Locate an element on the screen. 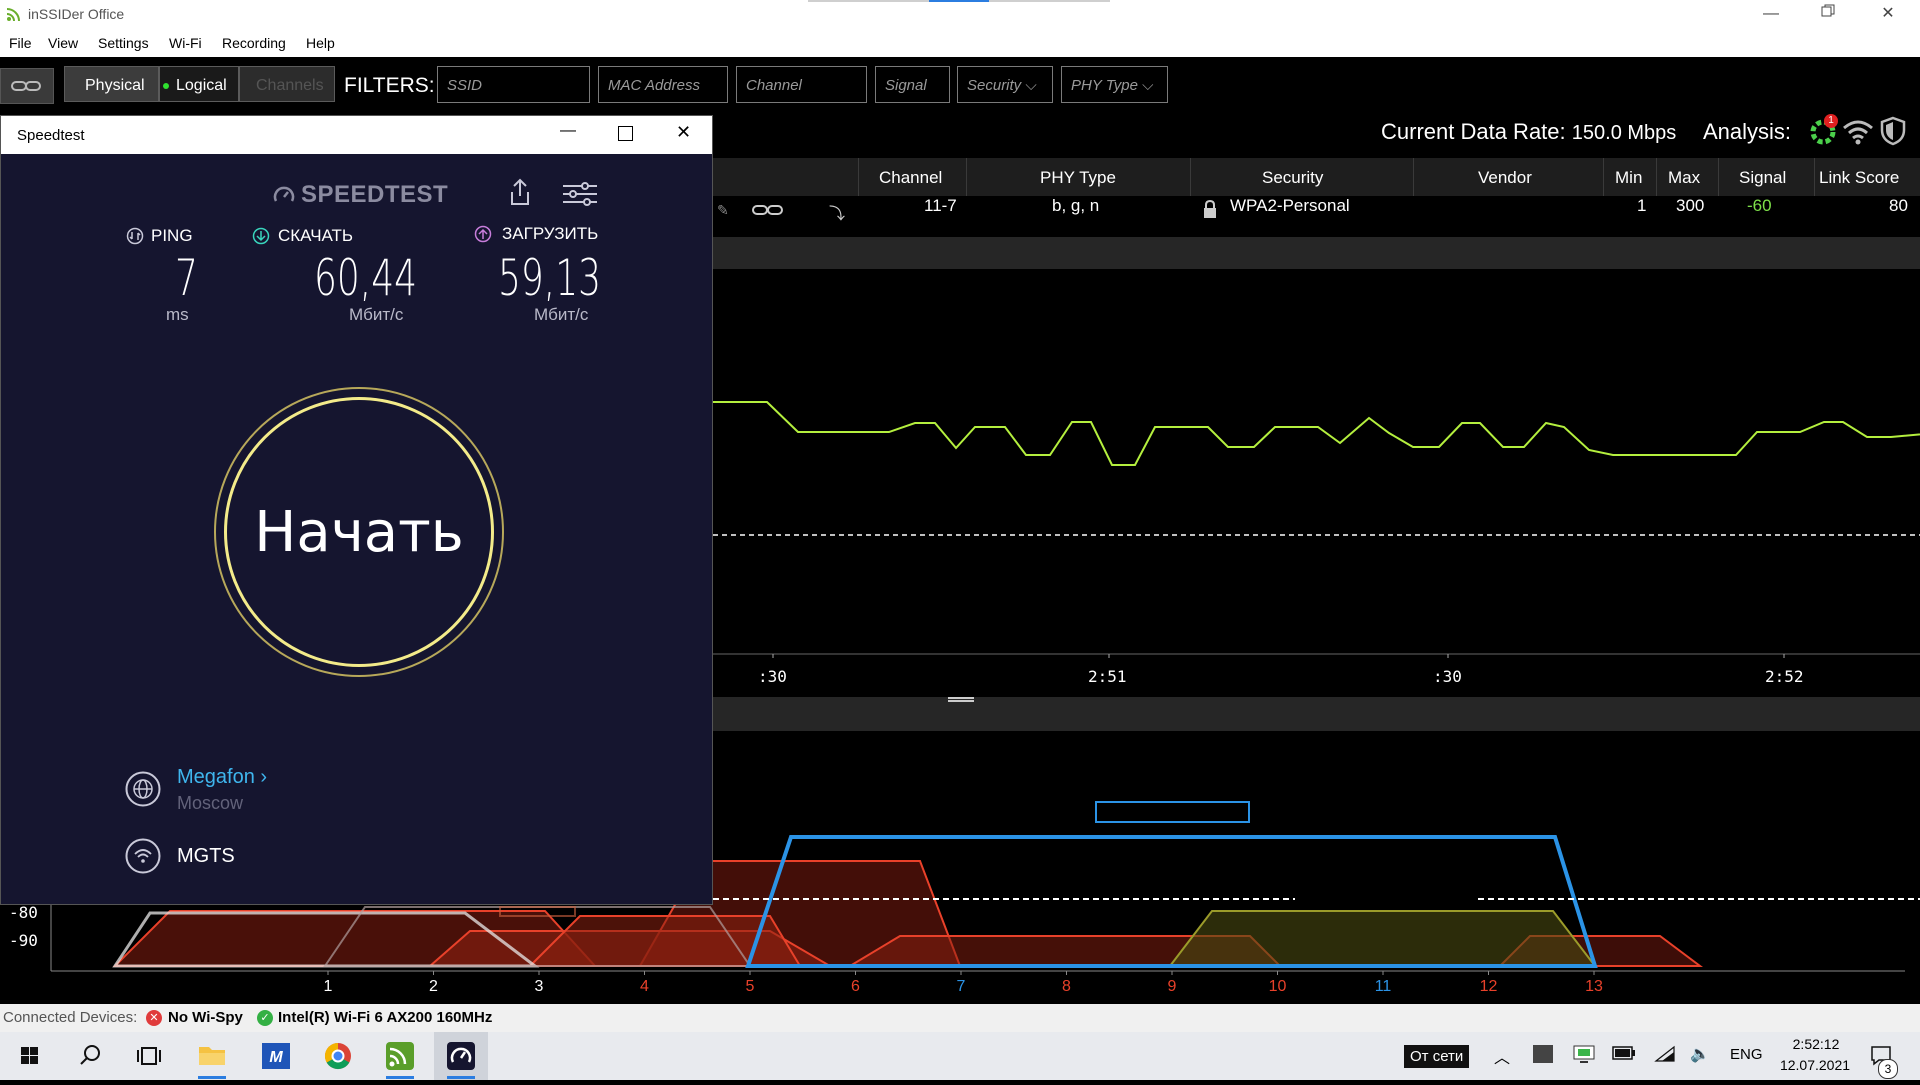  security-filter-label: Security is located at coordinates (994, 85).